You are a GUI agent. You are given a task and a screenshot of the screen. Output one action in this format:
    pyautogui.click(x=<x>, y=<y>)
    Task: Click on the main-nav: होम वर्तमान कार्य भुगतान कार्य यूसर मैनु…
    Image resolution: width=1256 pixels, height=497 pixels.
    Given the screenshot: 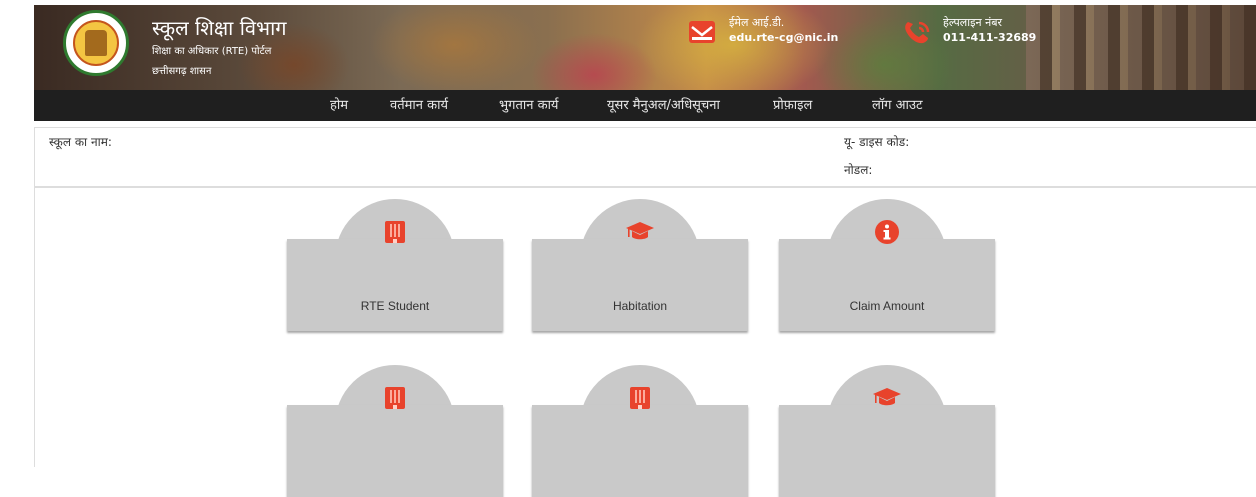 What is the action you would take?
    pyautogui.click(x=645, y=105)
    